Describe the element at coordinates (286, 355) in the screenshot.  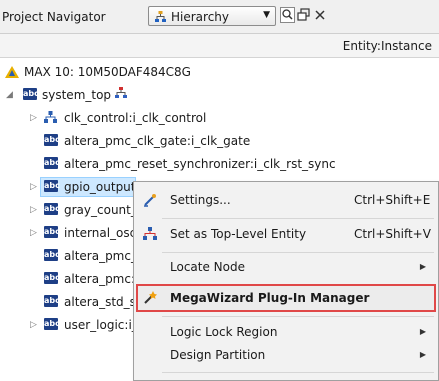
I see `menu-item-design-partition: Design Partition ▶` at that location.